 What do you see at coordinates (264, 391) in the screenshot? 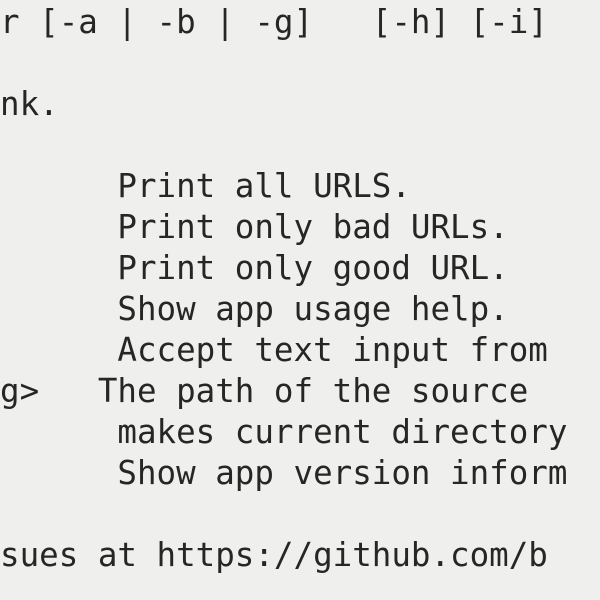
I see `option-path-description: g> The path of the source` at bounding box center [264, 391].